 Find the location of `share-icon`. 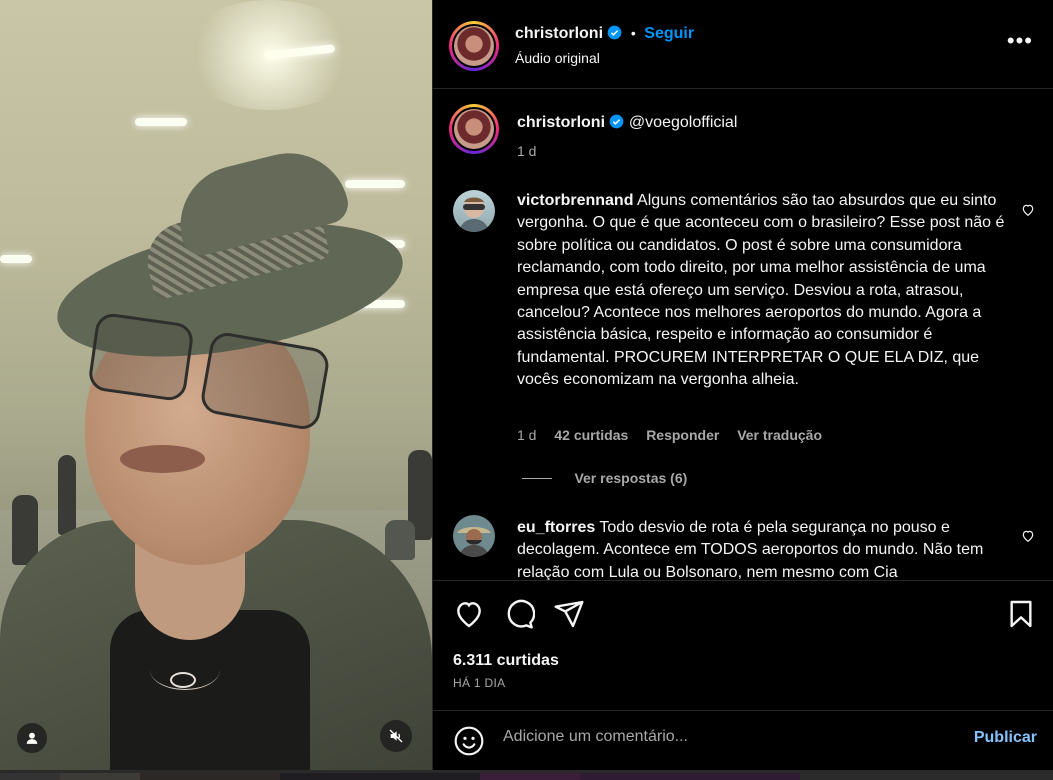

share-icon is located at coordinates (569, 614).